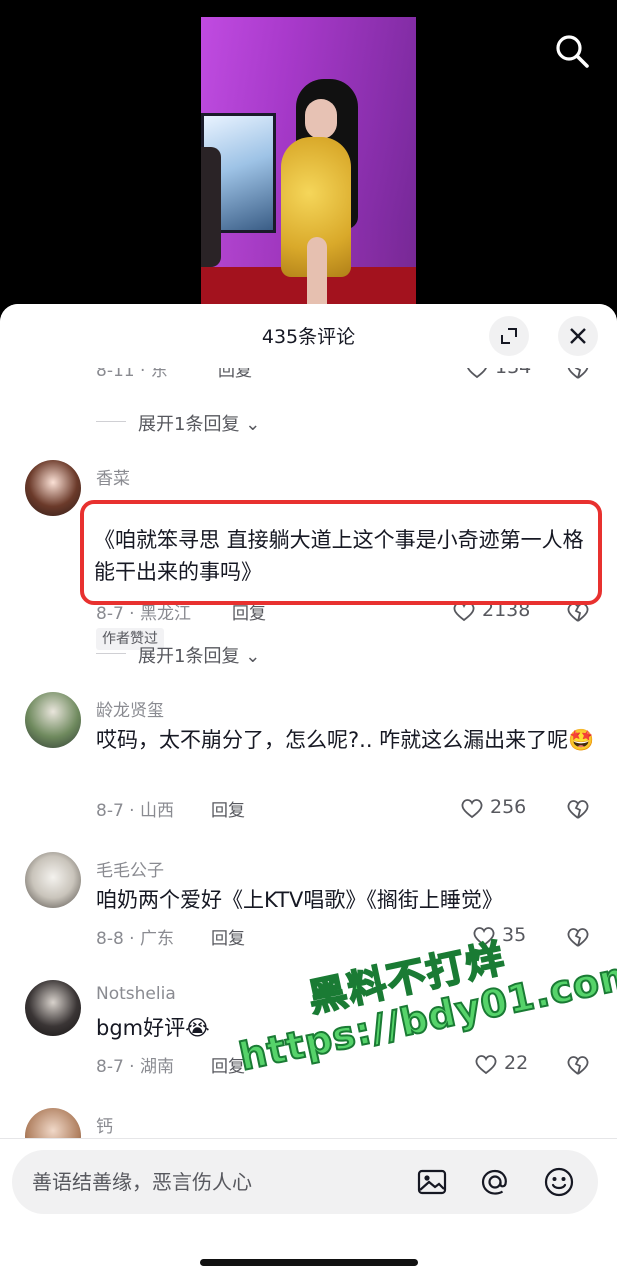 Image resolution: width=617 pixels, height=1280 pixels. I want to click on expand-button, so click(509, 336).